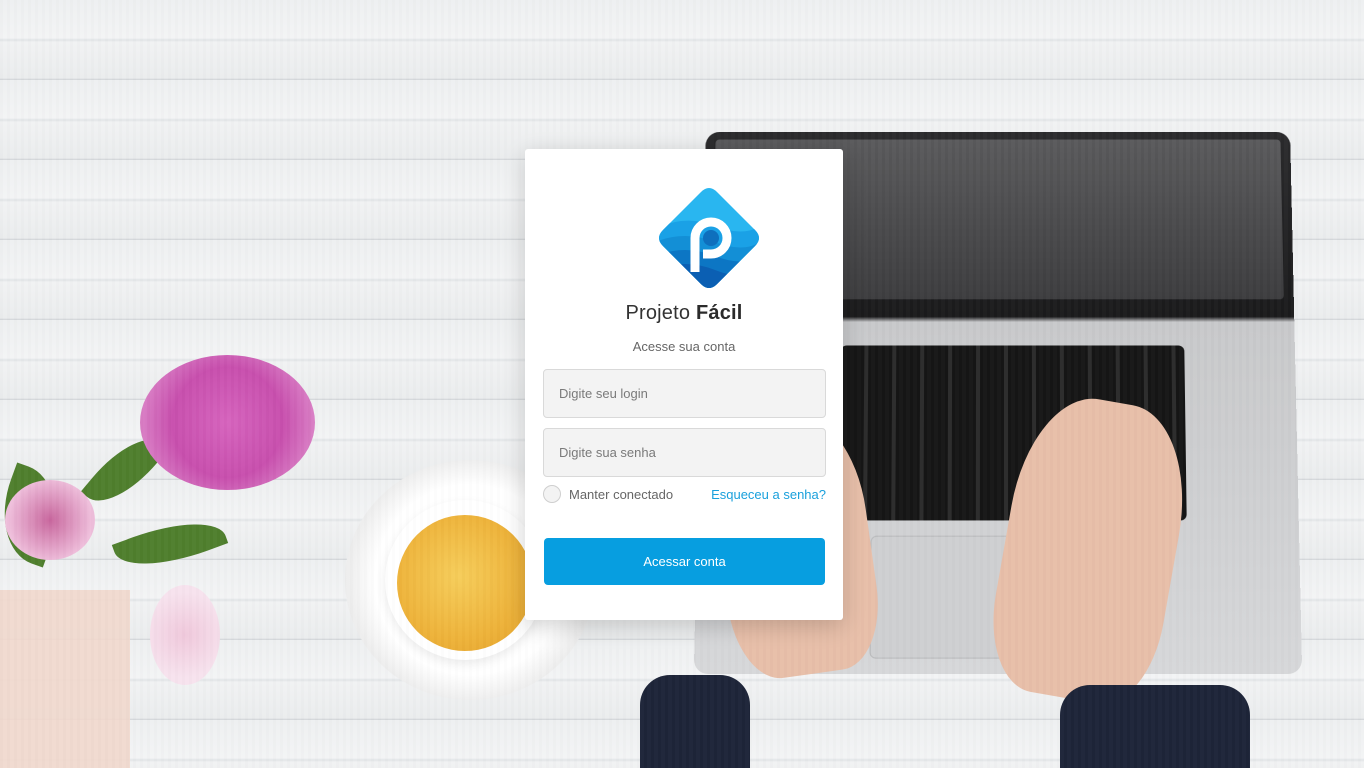  What do you see at coordinates (65, 679) in the screenshot?
I see `napkin-decoration` at bounding box center [65, 679].